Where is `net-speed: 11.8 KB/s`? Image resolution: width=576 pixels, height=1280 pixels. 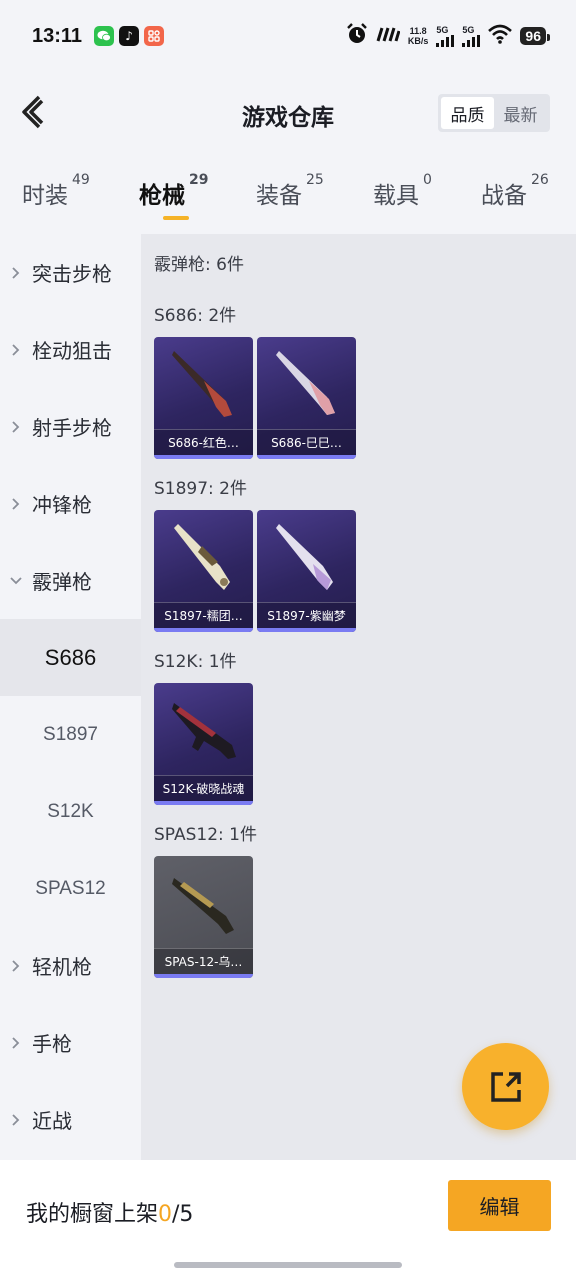
net-speed: 11.8 KB/s is located at coordinates (418, 36).